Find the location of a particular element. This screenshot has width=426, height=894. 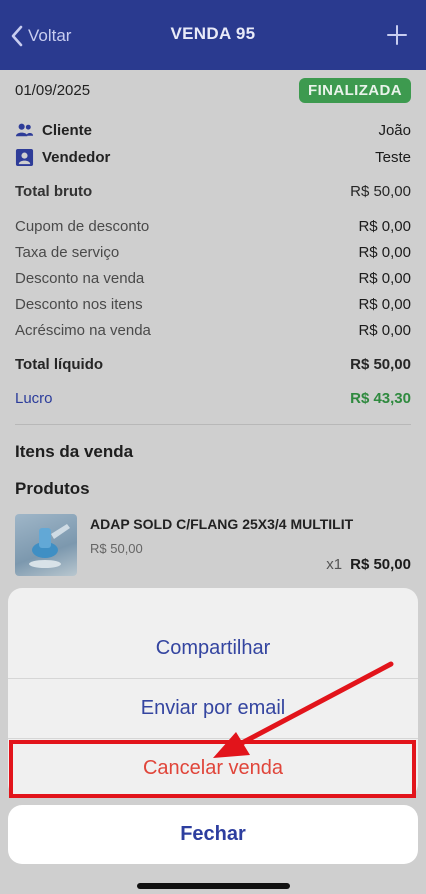

email-button: Enviar por email is located at coordinates (213, 708).